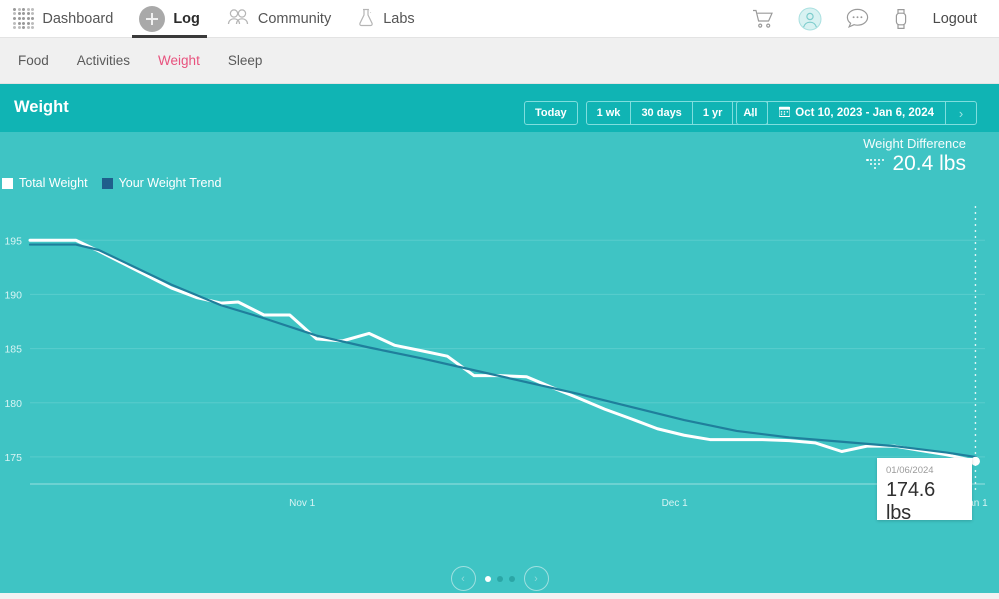 The image size is (999, 599). I want to click on svg-text: 185, so click(13, 350).